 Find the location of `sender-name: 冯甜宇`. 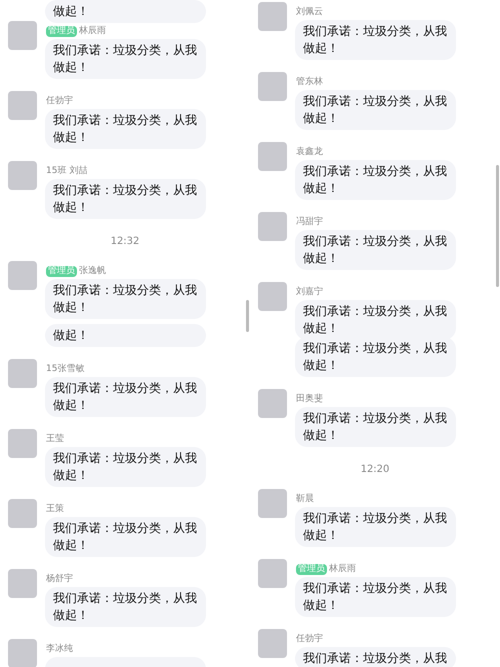

sender-name: 冯甜宇 is located at coordinates (309, 222).